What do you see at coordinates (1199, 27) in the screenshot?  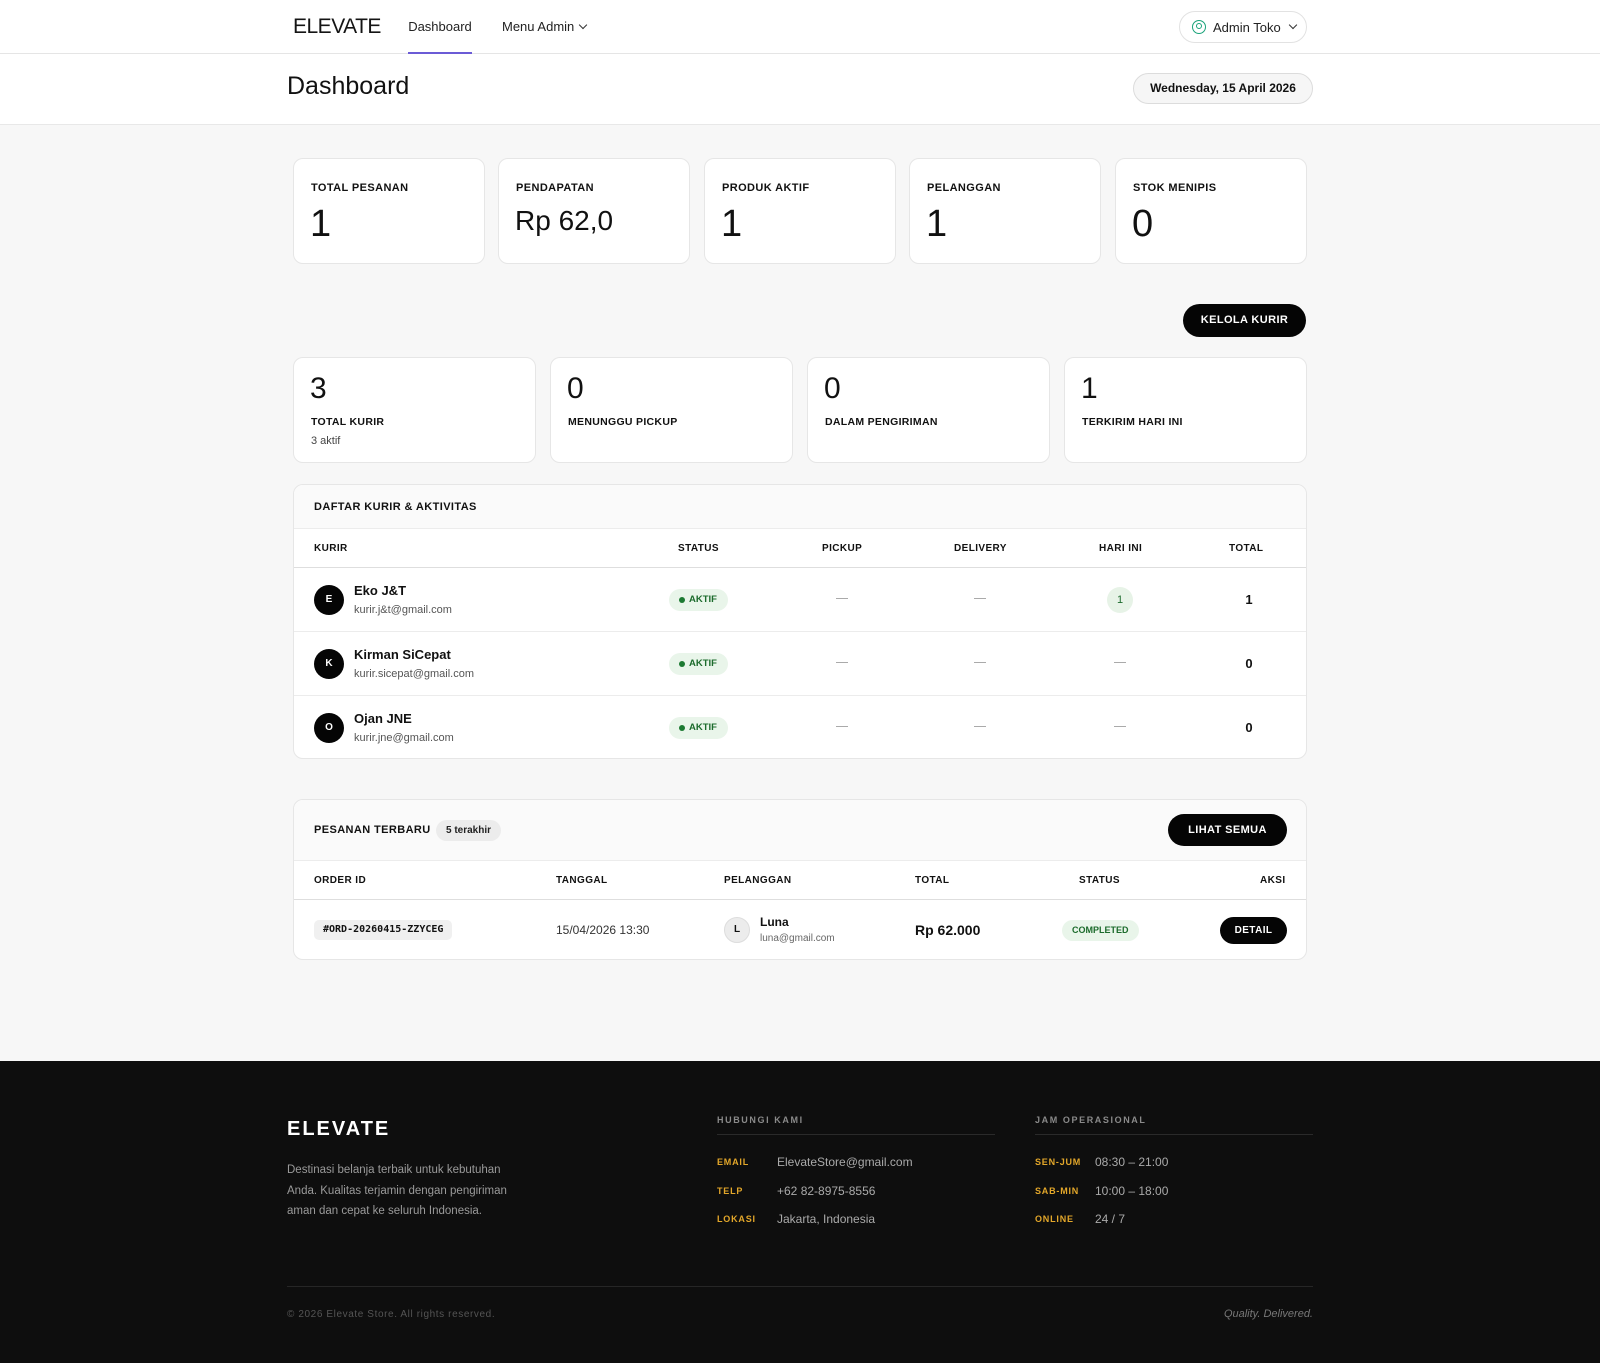 I see `user-circle-icon` at bounding box center [1199, 27].